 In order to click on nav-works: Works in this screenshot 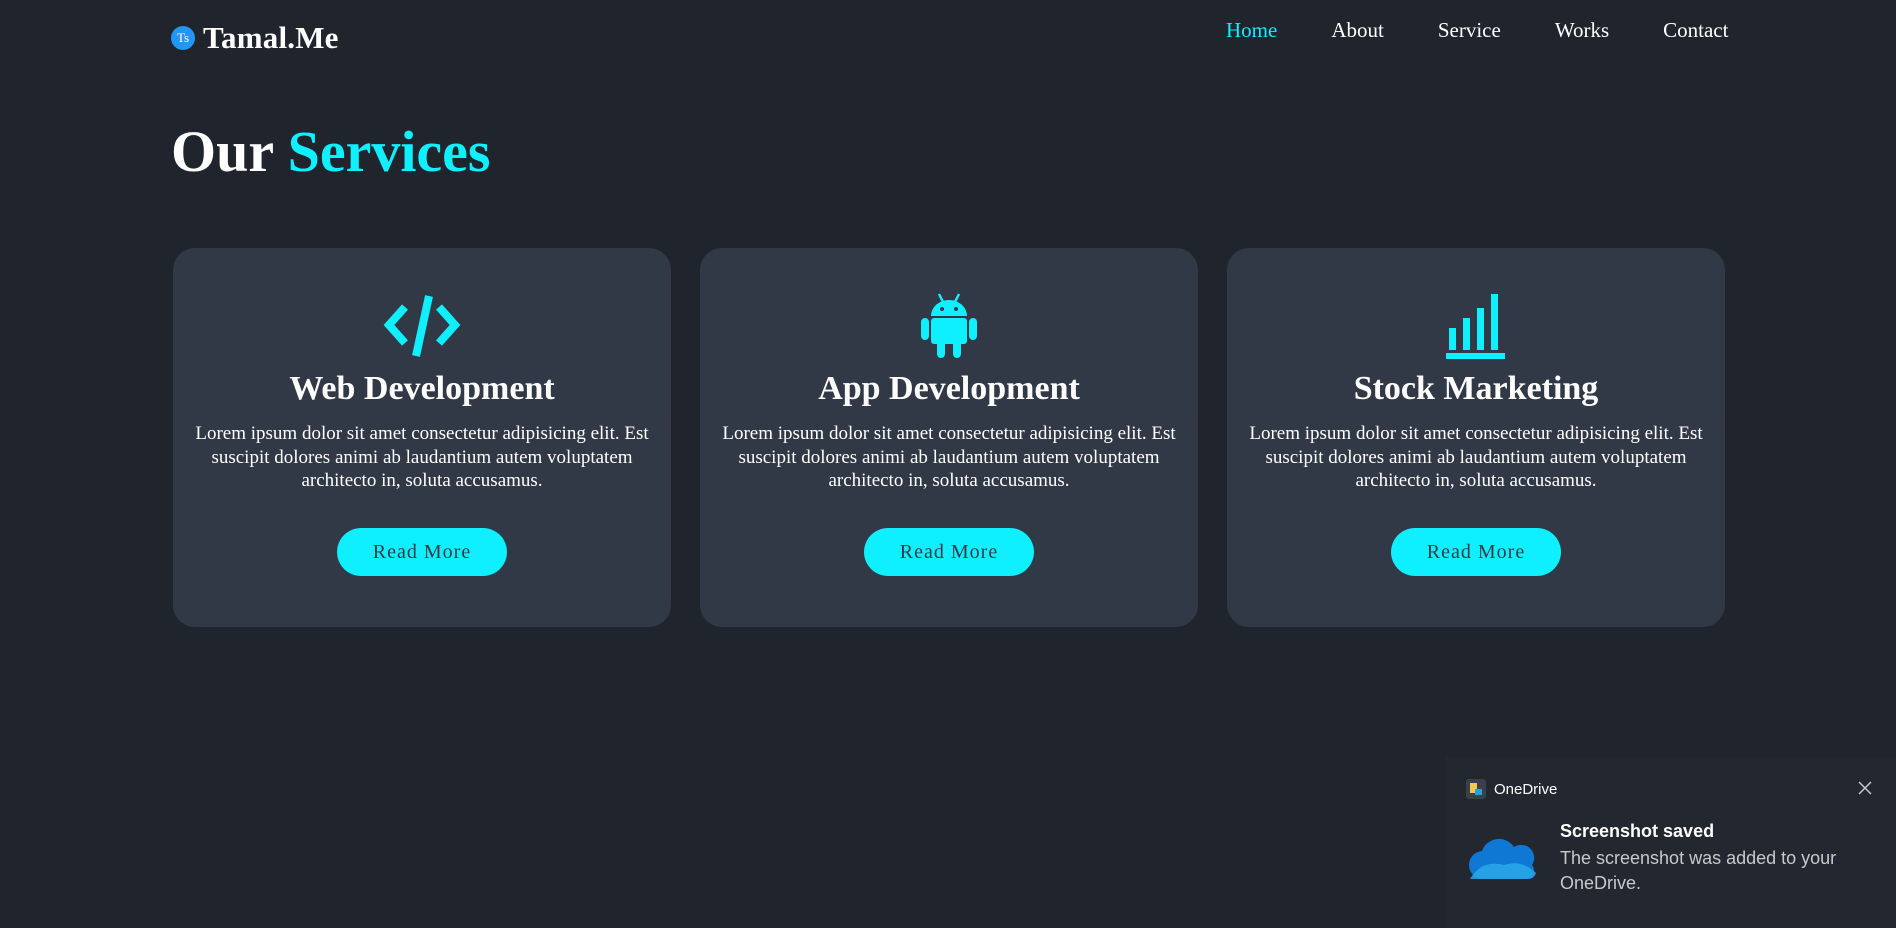, I will do `click(1582, 30)`.